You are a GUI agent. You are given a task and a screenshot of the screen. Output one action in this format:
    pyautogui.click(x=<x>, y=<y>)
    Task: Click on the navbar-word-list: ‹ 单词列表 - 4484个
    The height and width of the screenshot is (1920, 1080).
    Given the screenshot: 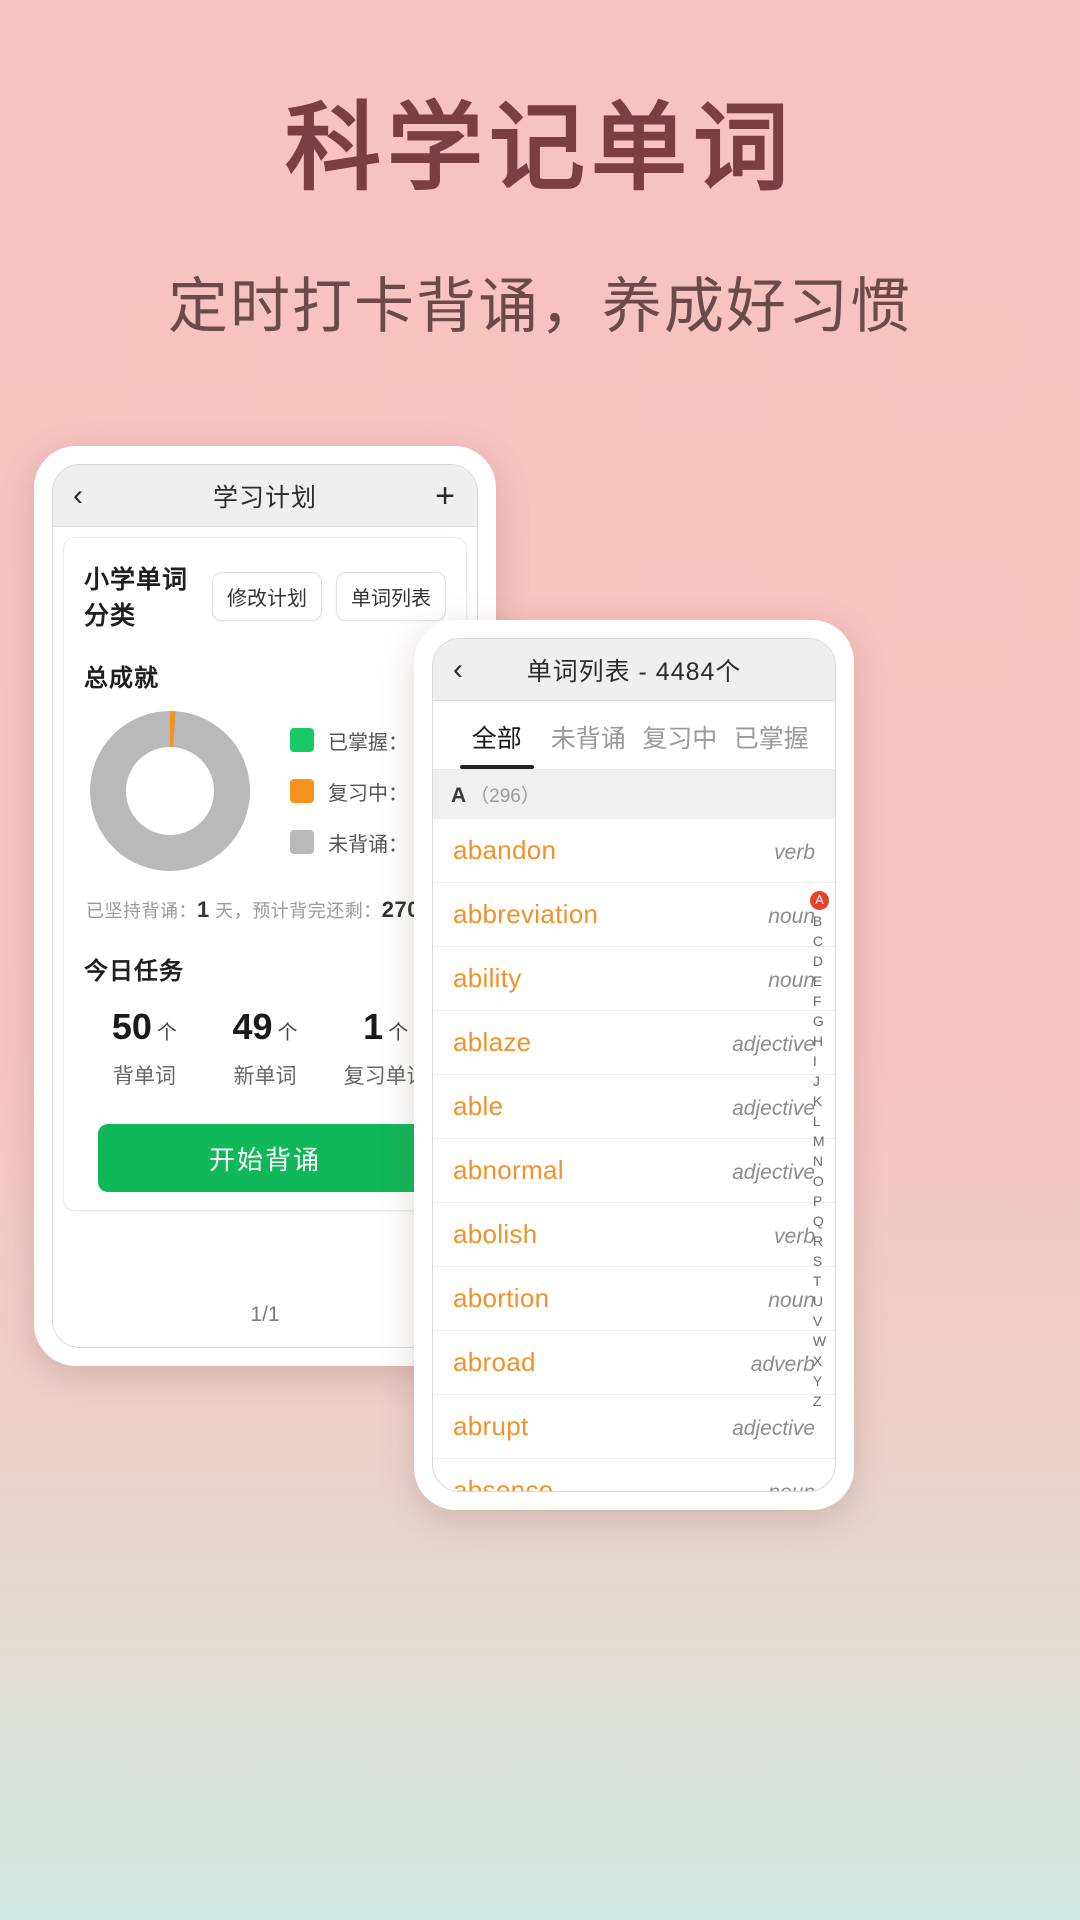 What is the action you would take?
    pyautogui.click(x=634, y=670)
    